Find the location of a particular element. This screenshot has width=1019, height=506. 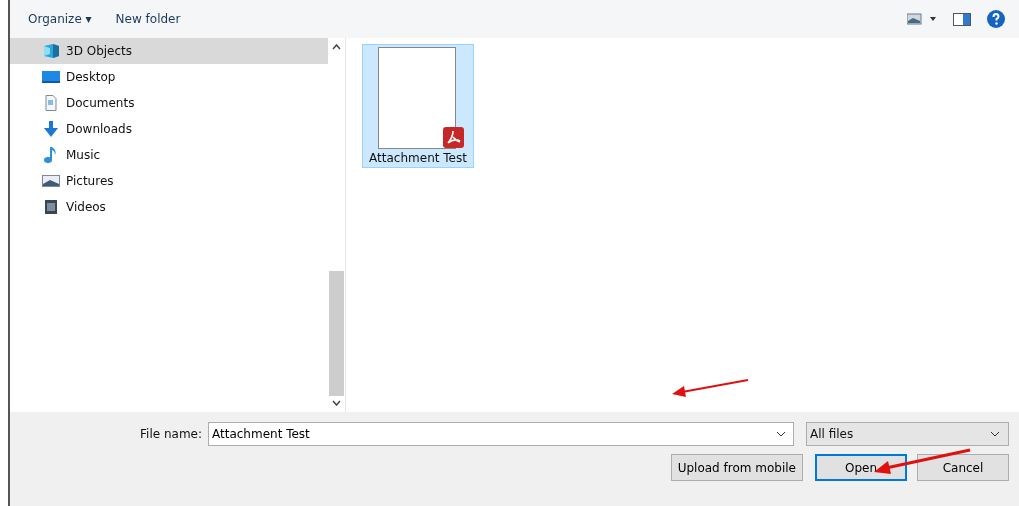

view-options-icon is located at coordinates (922, 19).